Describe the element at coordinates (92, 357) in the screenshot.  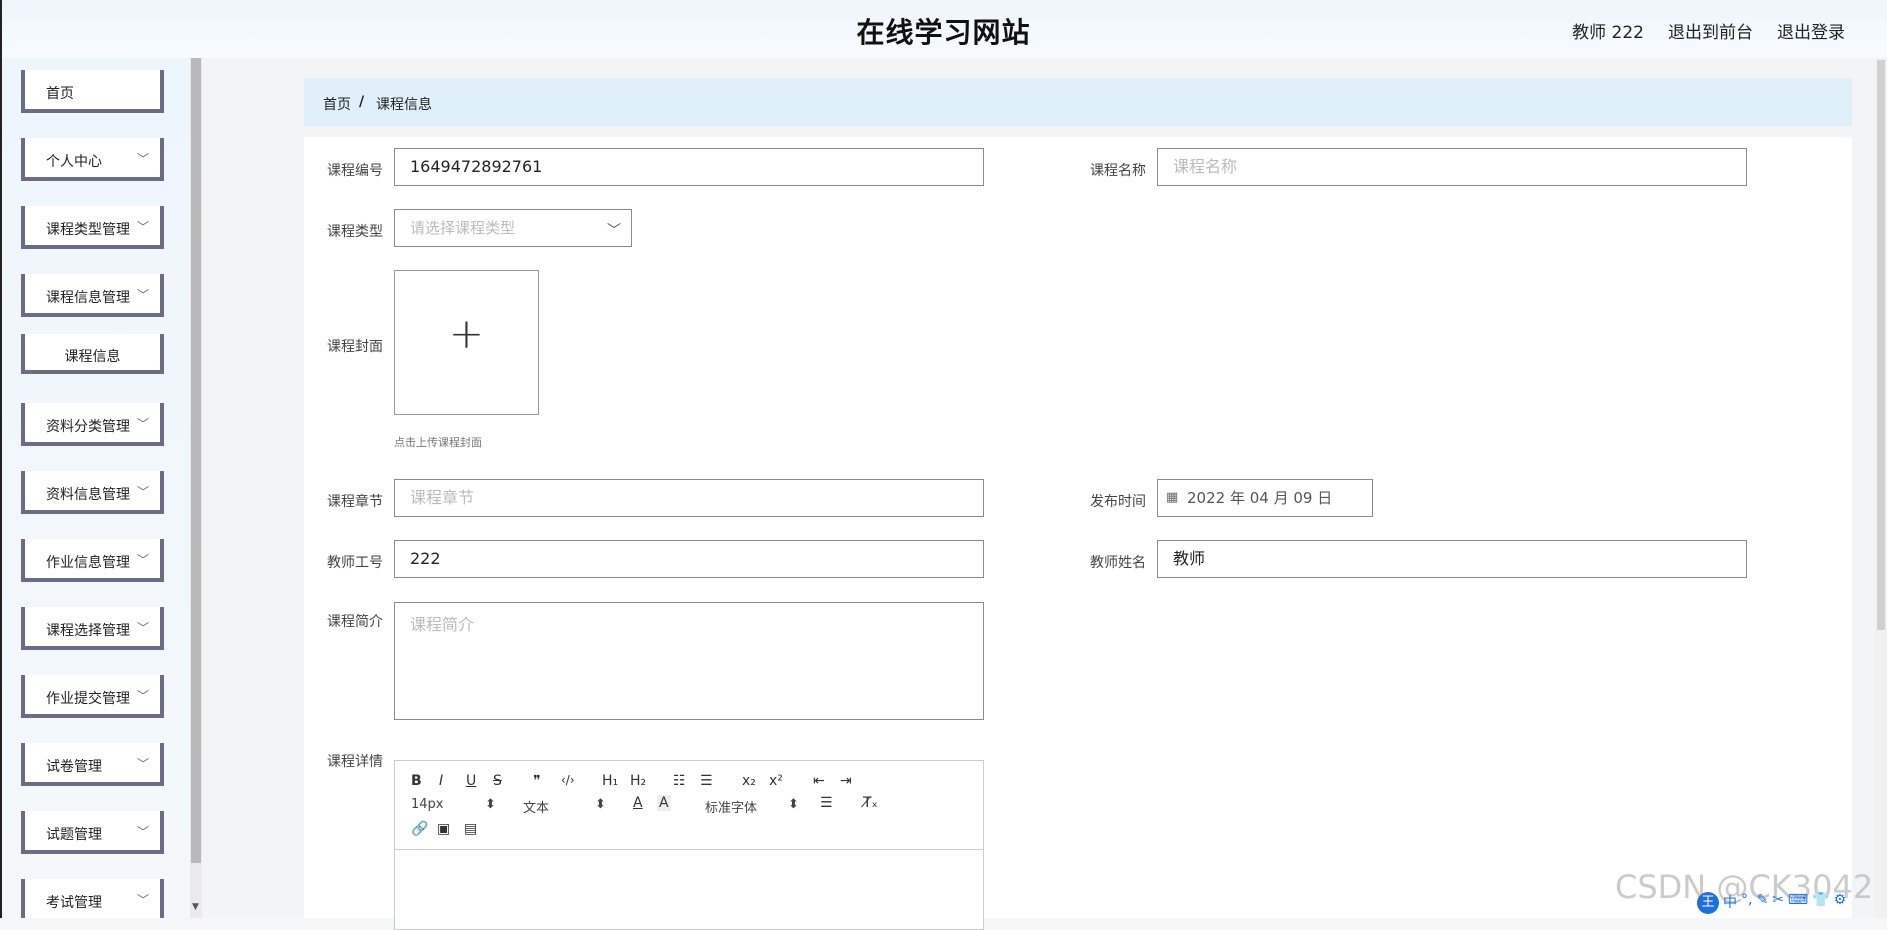
I see `sidebar-item-label: 课程信息` at that location.